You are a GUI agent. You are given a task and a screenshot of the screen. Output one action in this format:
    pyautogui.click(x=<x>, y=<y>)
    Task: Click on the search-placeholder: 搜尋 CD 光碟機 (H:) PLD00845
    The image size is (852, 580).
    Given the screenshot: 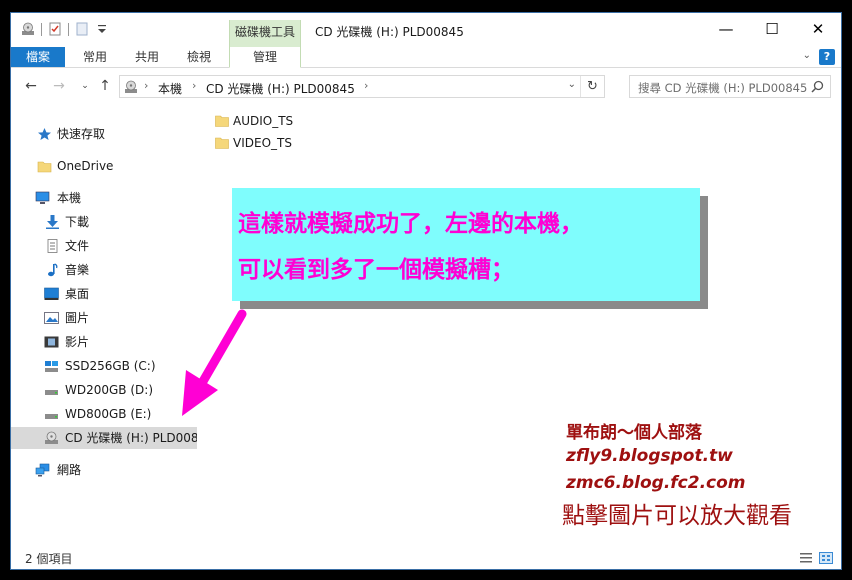 What is the action you would take?
    pyautogui.click(x=723, y=88)
    